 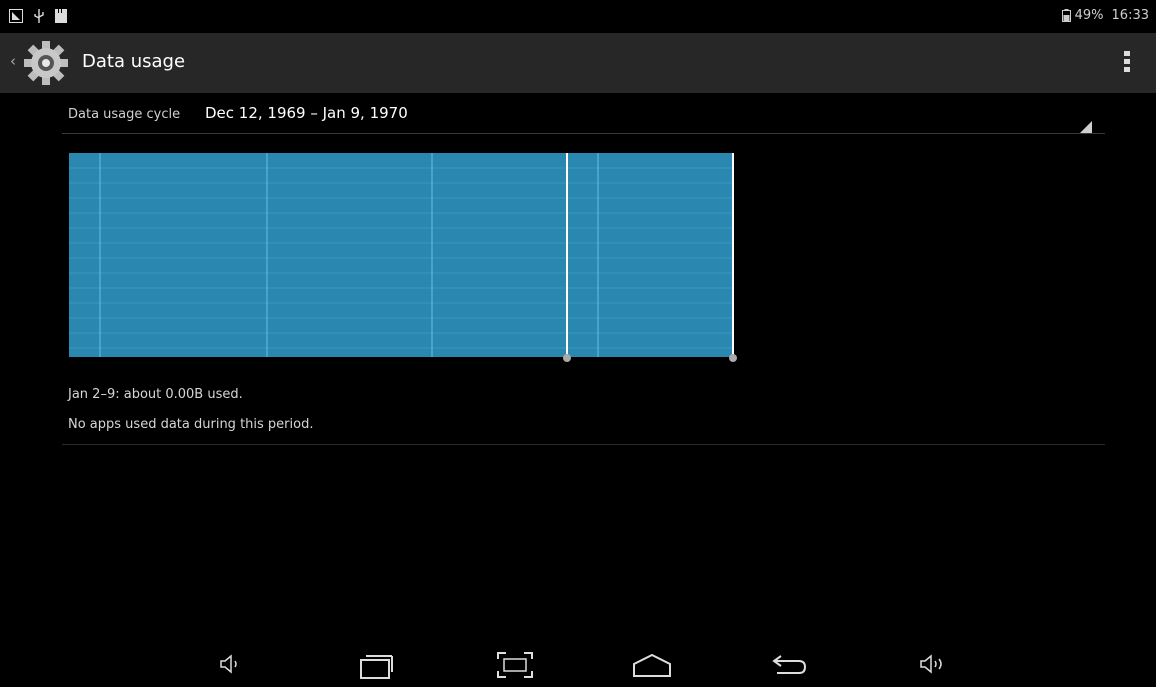 I want to click on clock: 16:33, so click(x=1130, y=15).